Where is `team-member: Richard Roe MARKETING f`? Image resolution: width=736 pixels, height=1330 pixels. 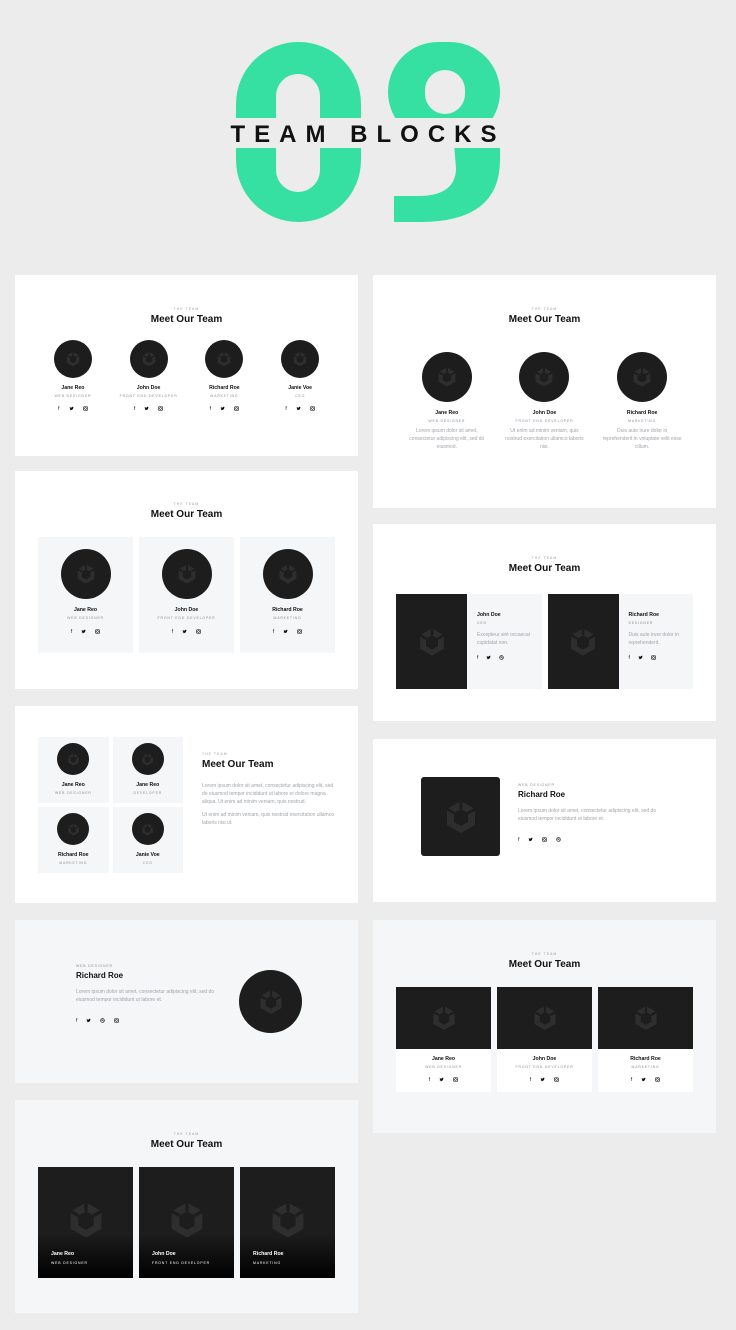
team-member: Richard Roe MARKETING f is located at coordinates (224, 376).